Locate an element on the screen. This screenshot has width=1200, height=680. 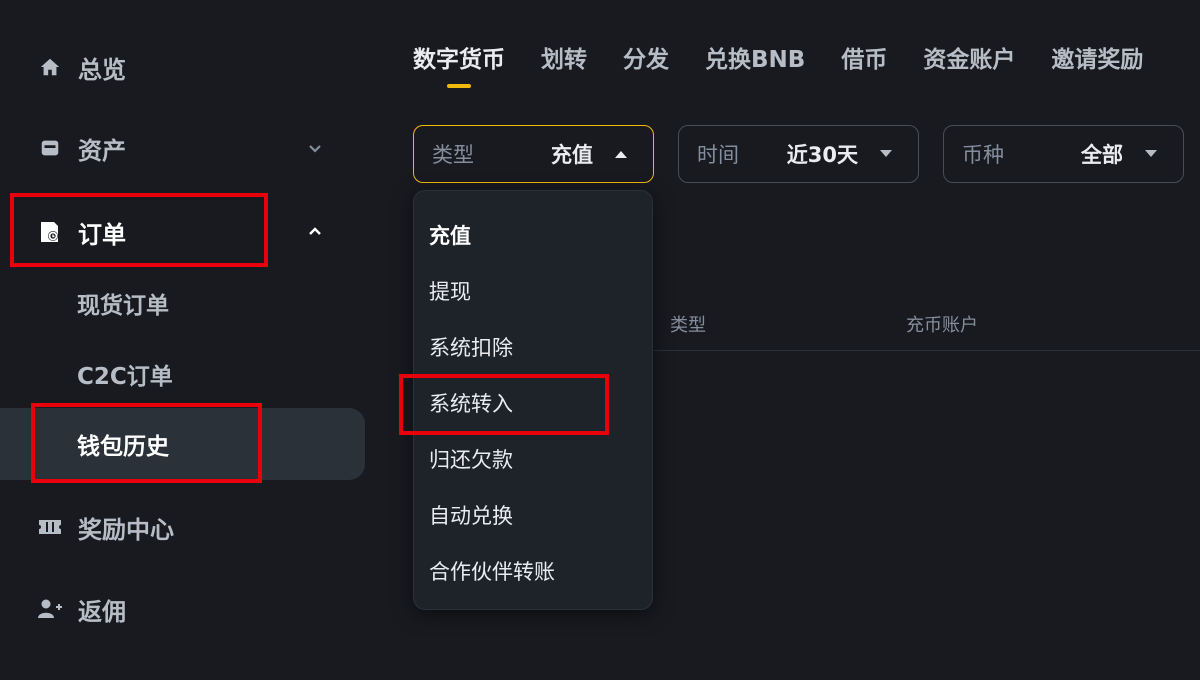
tab-label: 邀请奖励 is located at coordinates (1097, 60).